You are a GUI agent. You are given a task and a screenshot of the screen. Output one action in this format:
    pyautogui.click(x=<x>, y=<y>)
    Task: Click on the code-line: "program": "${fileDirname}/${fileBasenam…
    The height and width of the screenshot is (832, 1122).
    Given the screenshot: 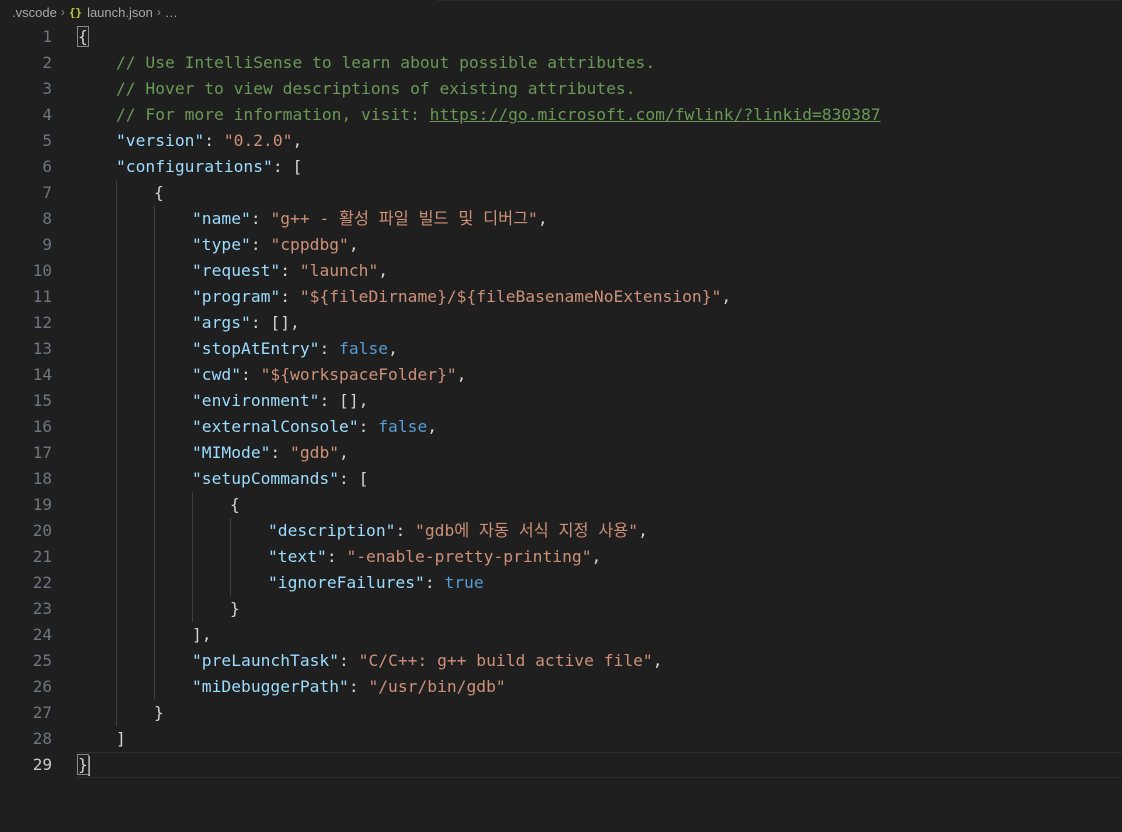 What is the action you would take?
    pyautogui.click(x=600, y=297)
    